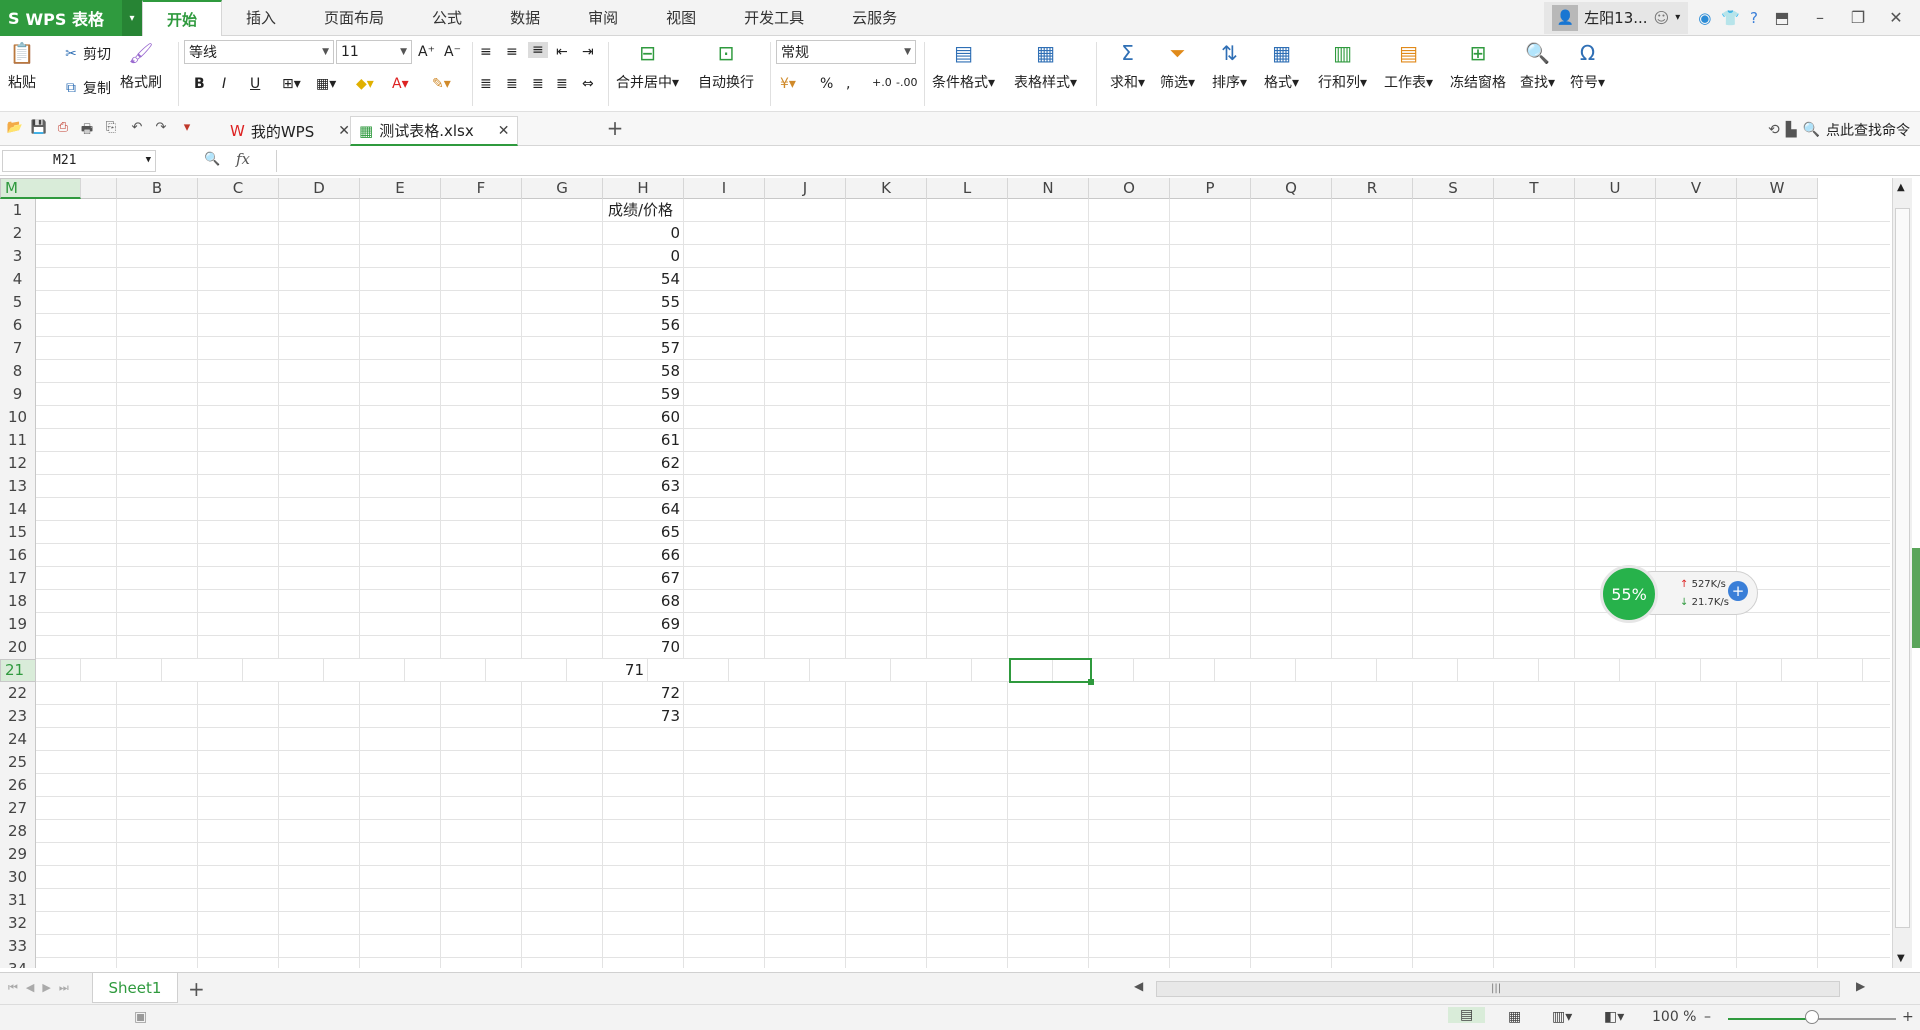 This screenshot has width=1920, height=1030. Describe the element at coordinates (538, 84) in the screenshot. I see `align-right-icon: ≣` at that location.